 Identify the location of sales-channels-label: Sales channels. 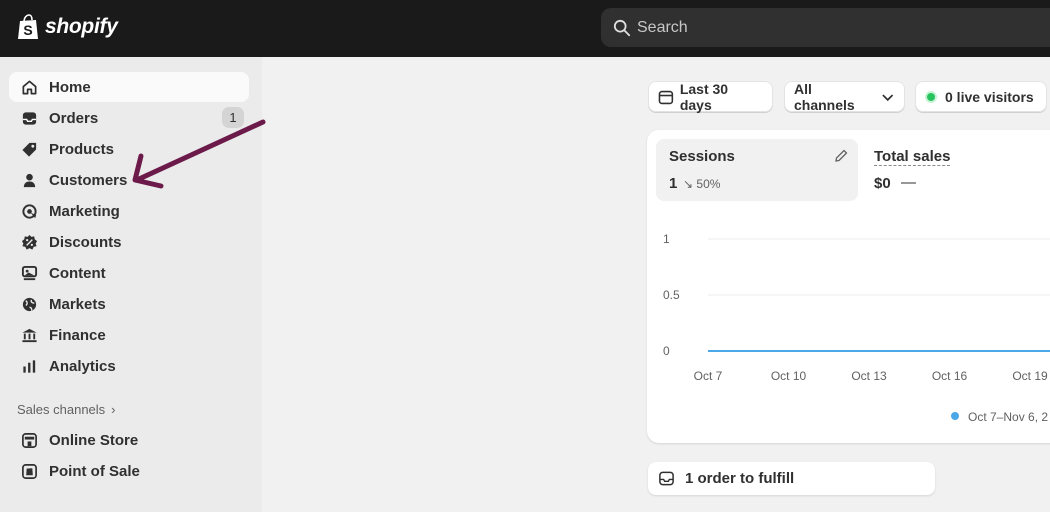
(61, 409).